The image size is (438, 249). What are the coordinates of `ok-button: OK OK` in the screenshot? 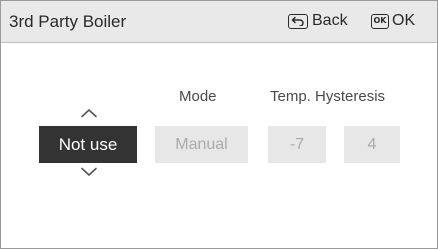 It's located at (393, 21).